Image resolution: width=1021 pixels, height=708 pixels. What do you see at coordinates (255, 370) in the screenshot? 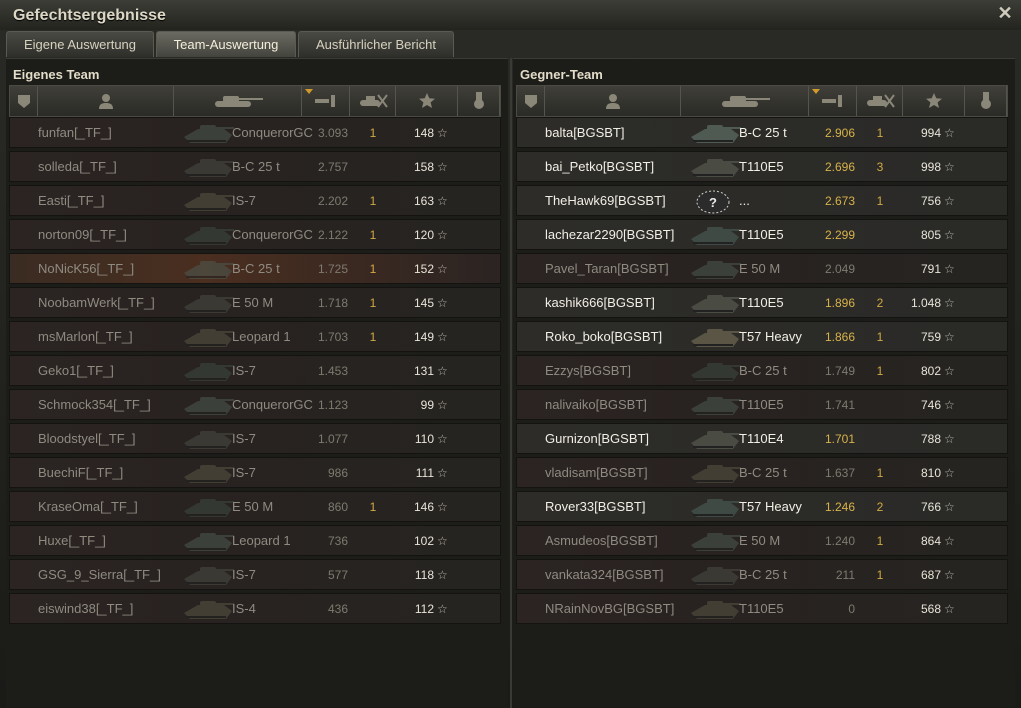
I see `player-row: Geko1[_TF_] IS-7 1.453 131 ☆` at bounding box center [255, 370].